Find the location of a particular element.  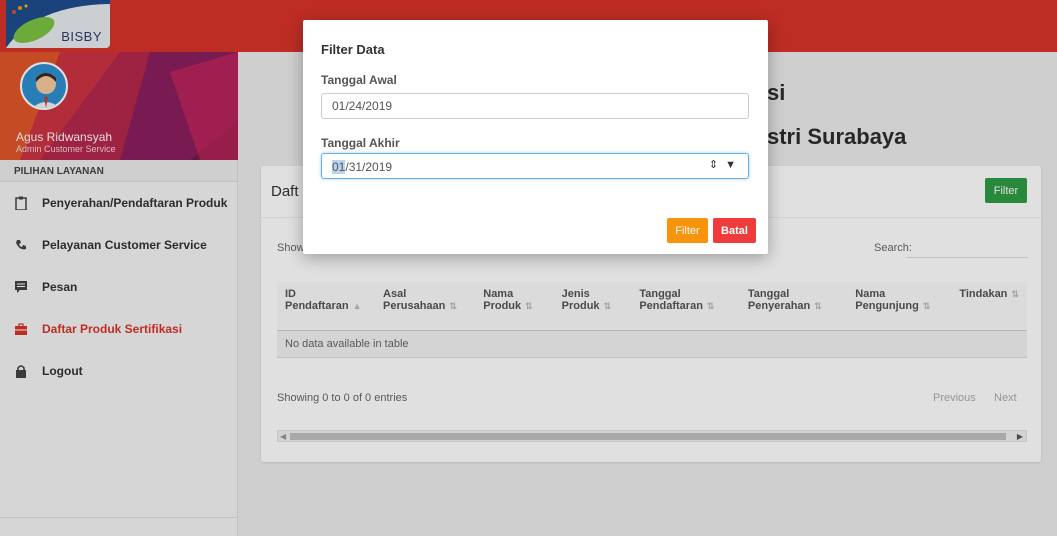

end-date-label: Tanggal Akhir is located at coordinates (360, 143).